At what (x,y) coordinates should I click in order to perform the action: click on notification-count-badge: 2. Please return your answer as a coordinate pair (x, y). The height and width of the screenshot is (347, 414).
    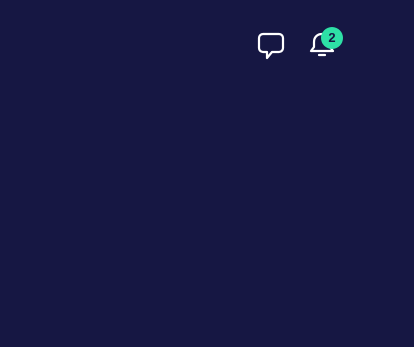
    Looking at the image, I should click on (332, 38).